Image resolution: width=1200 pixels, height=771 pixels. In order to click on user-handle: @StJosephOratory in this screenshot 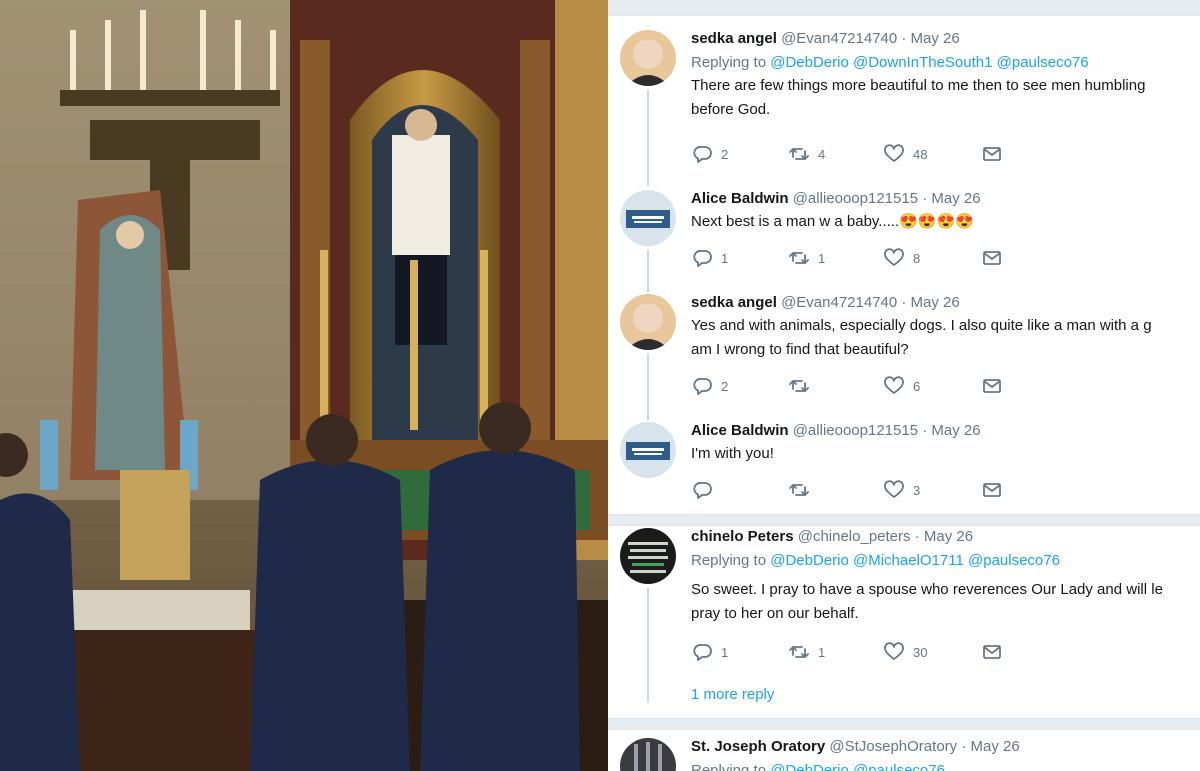, I will do `click(893, 746)`.